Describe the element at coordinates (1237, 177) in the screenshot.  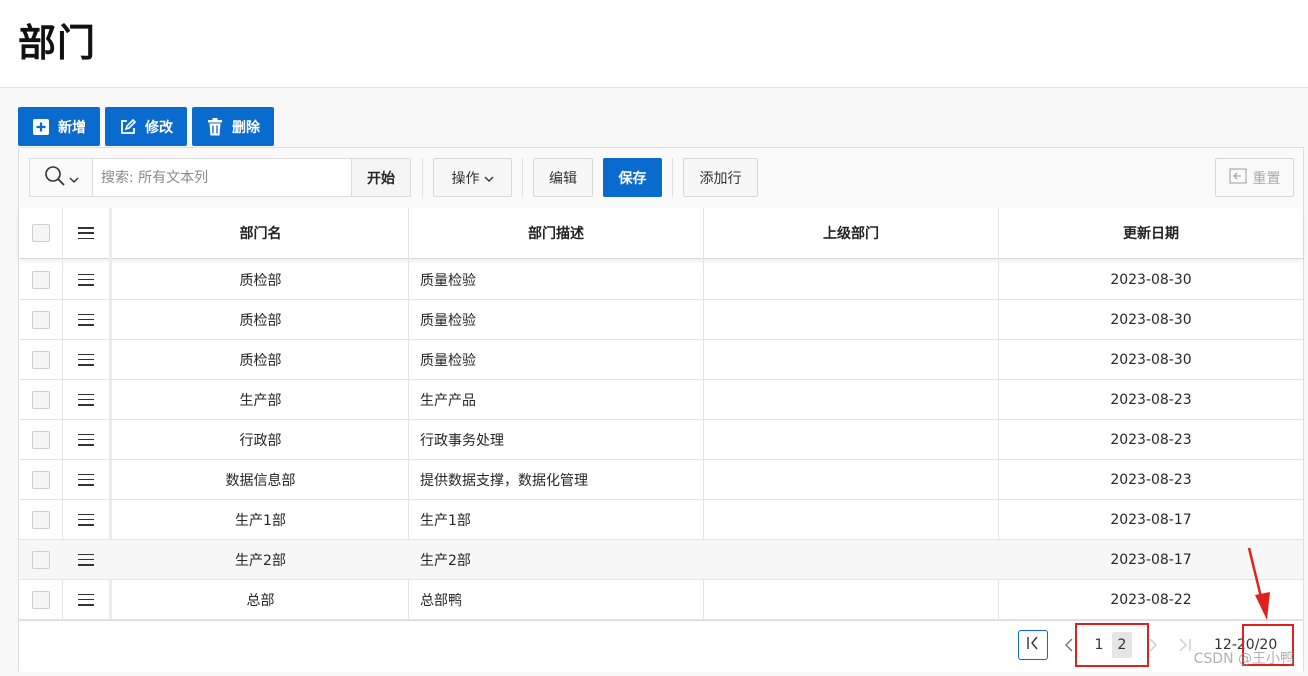
I see `reset-icon` at that location.